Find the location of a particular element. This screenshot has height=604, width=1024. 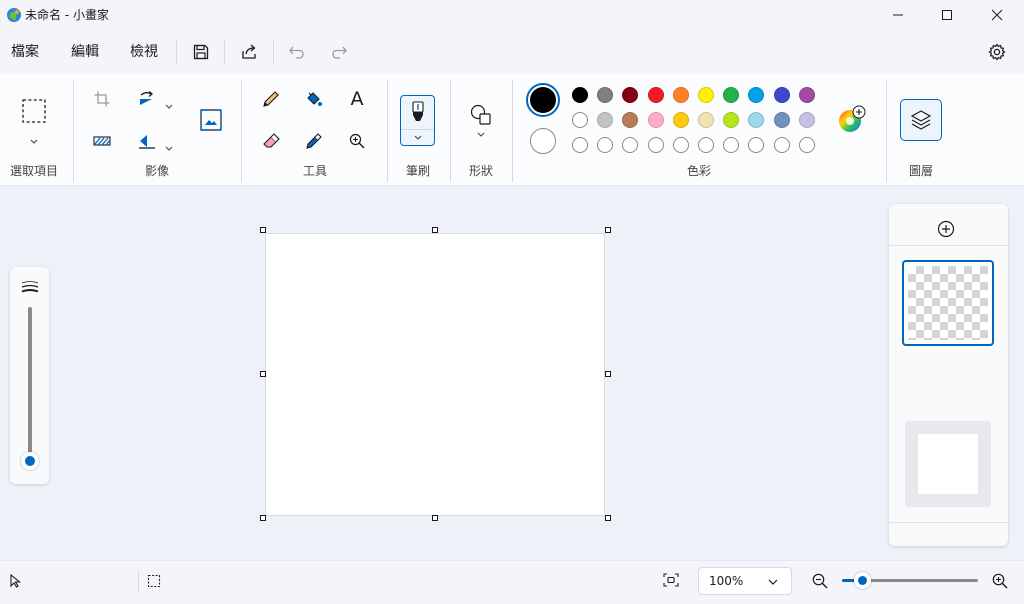

text-button: A is located at coordinates (357, 99).